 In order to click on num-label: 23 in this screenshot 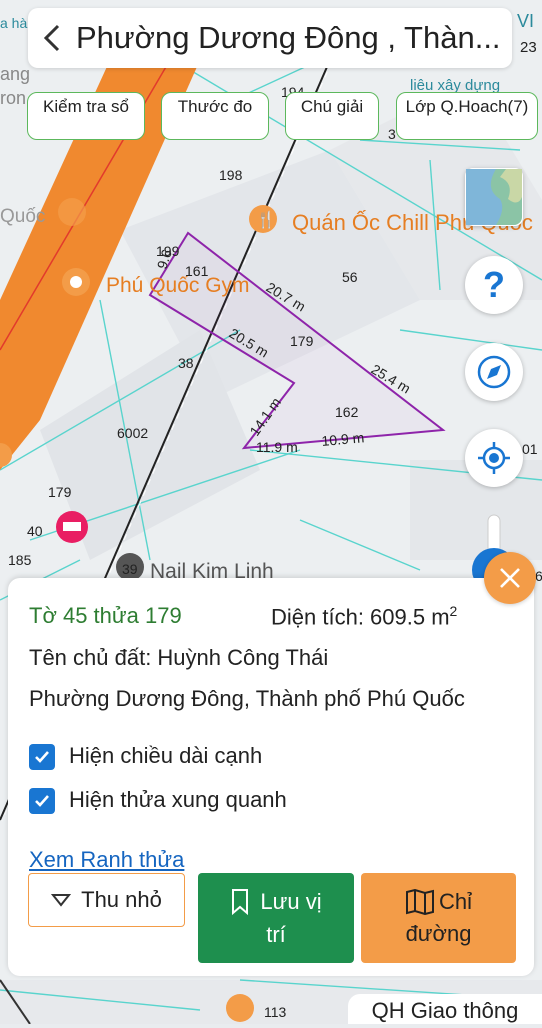, I will do `click(528, 47)`.